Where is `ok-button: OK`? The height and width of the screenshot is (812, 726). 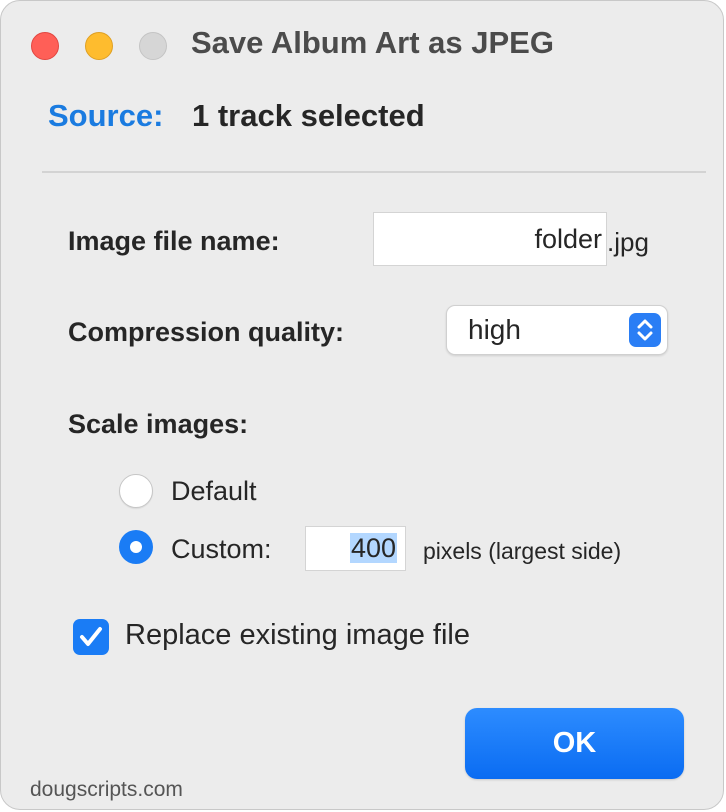
ok-button: OK is located at coordinates (574, 743).